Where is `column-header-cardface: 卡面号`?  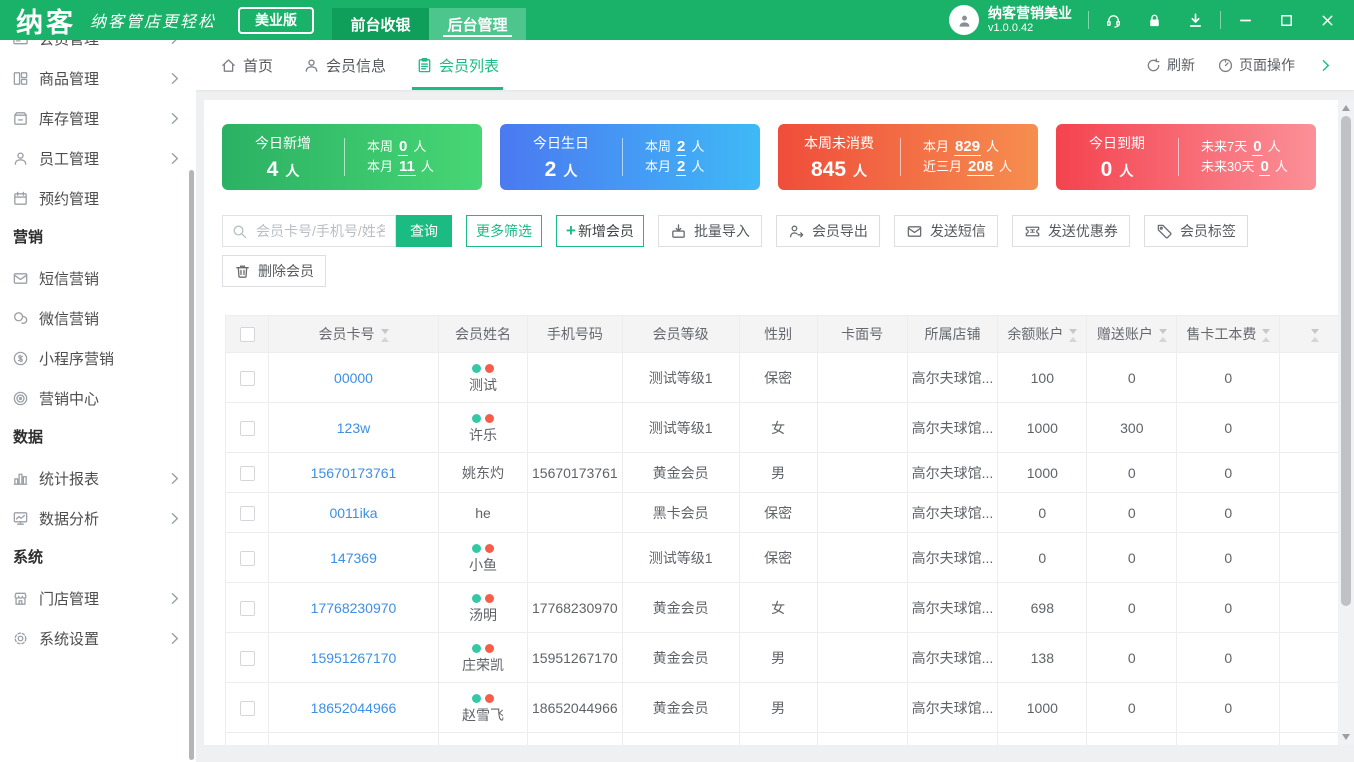 column-header-cardface: 卡面号 is located at coordinates (862, 334).